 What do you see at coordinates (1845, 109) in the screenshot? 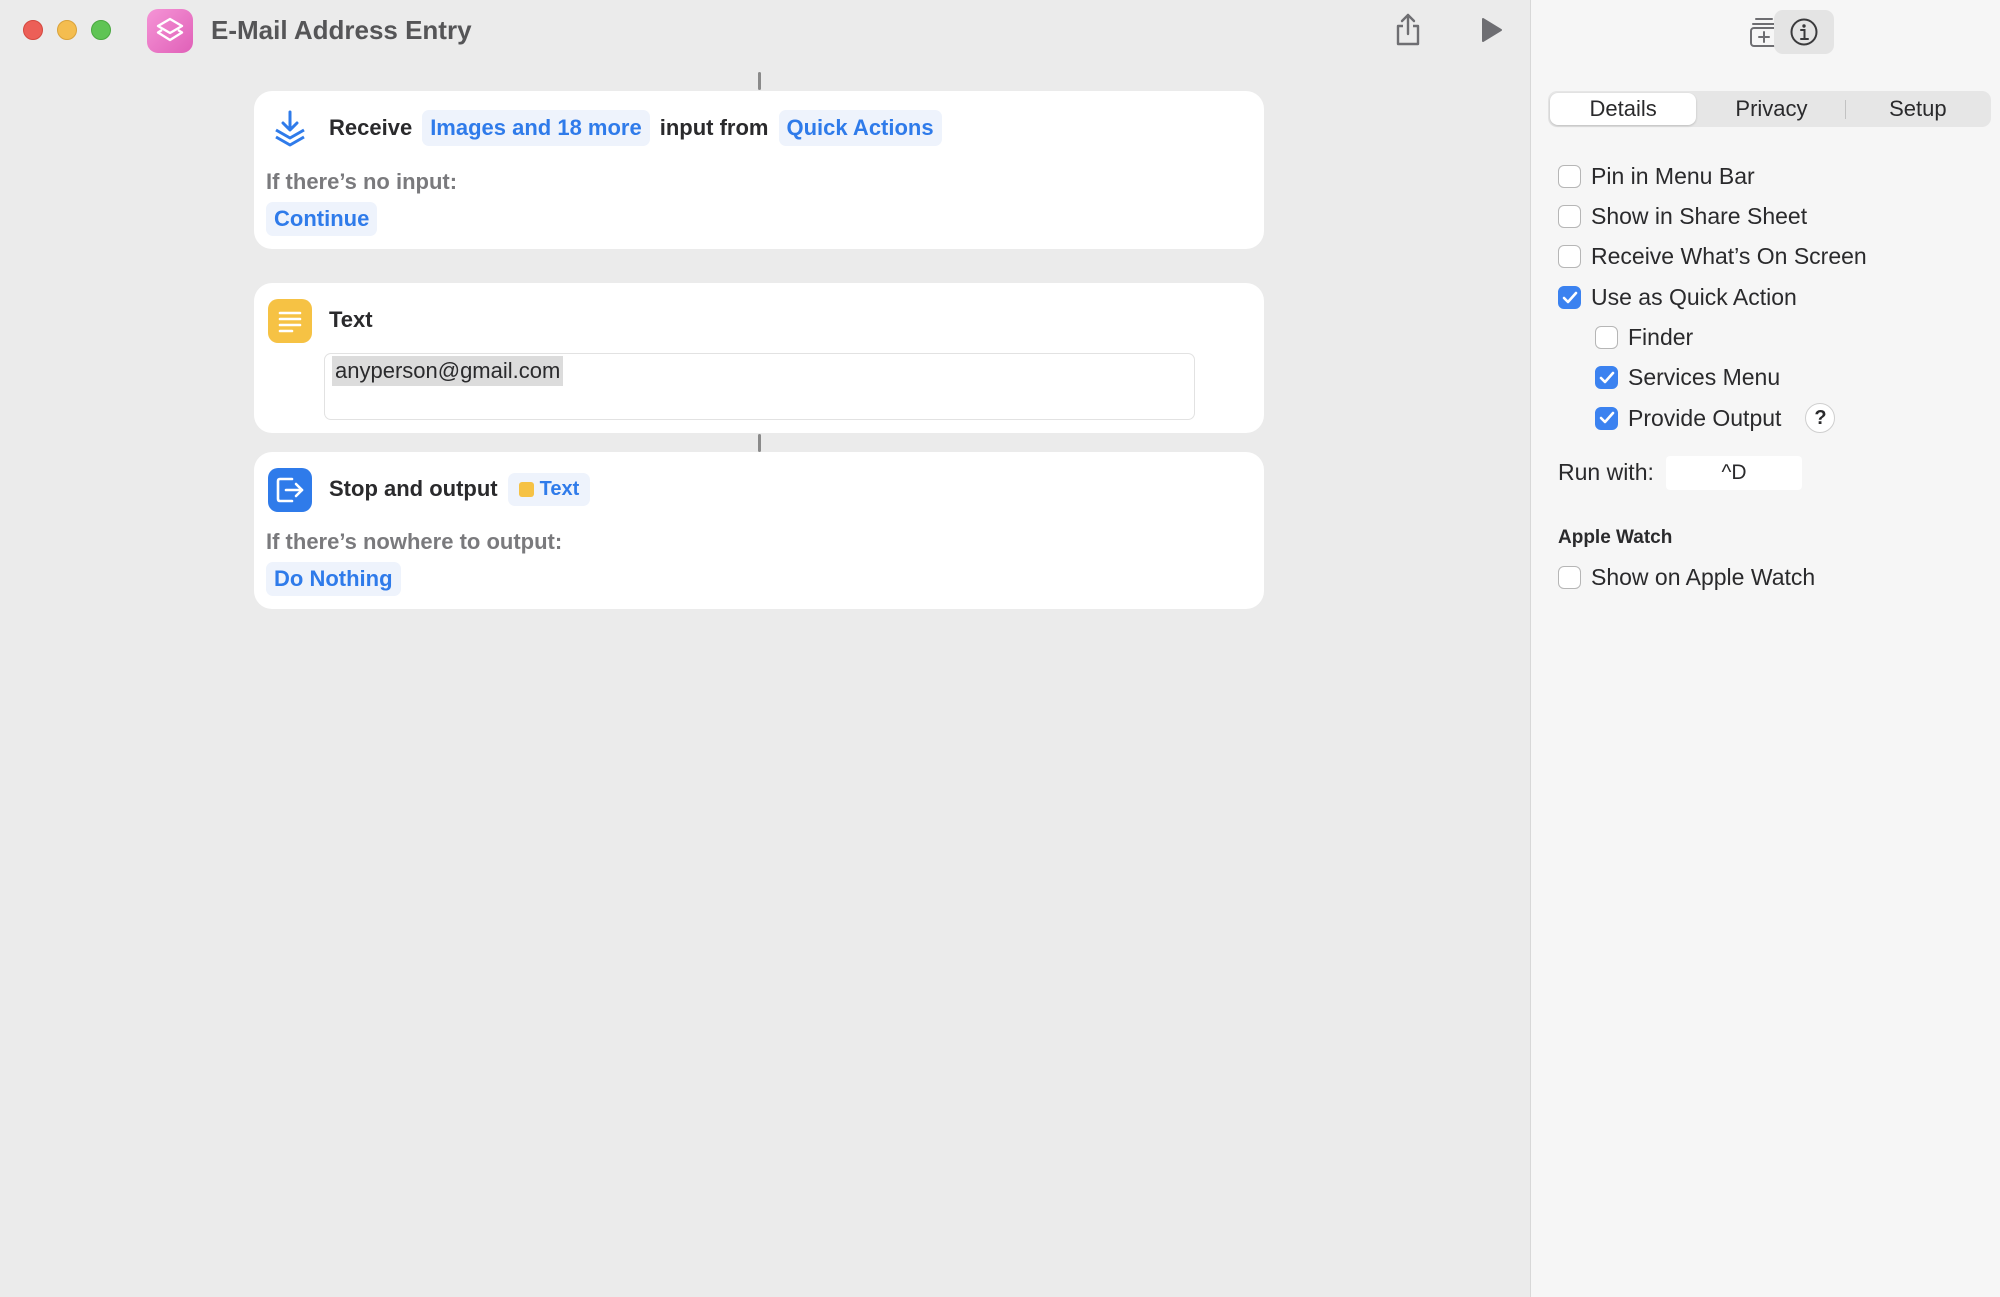
I see `tab-separator` at bounding box center [1845, 109].